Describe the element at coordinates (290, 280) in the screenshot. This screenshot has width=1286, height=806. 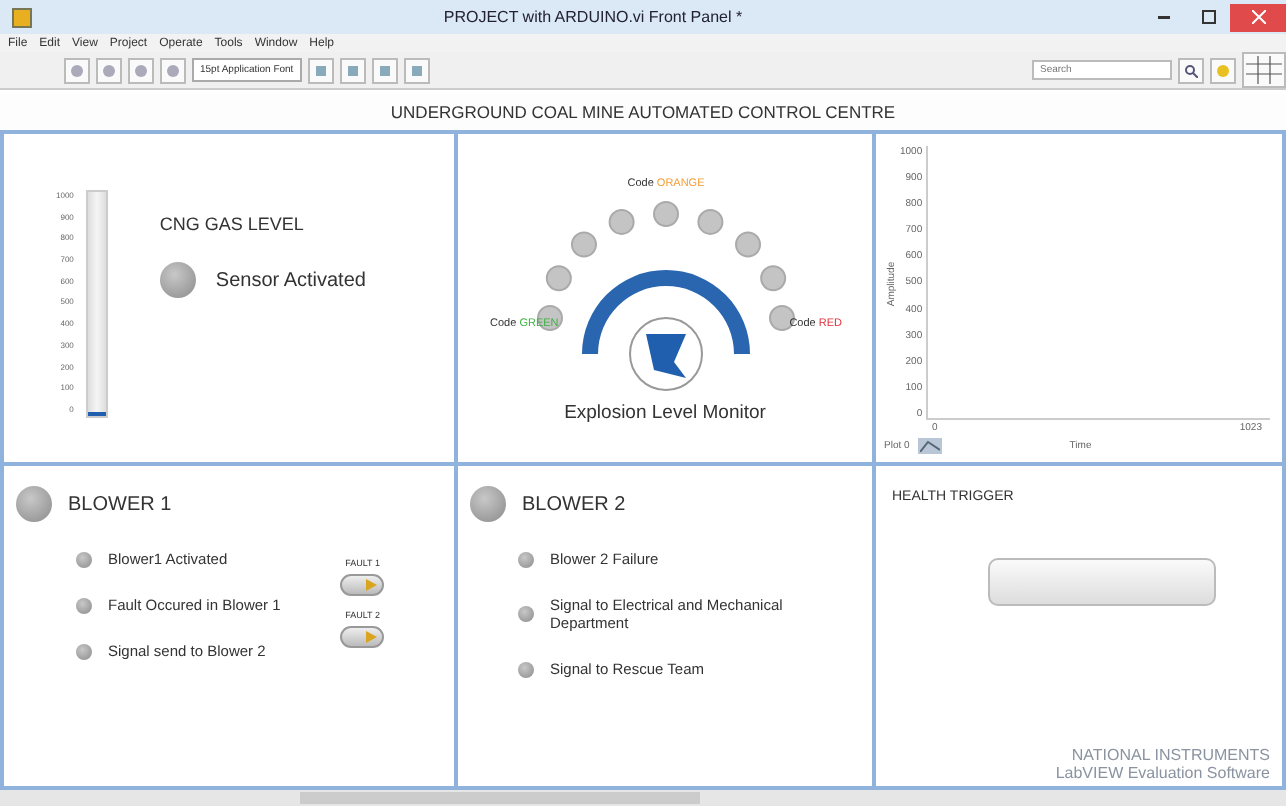
I see `led-label: Sensor Activated` at that location.